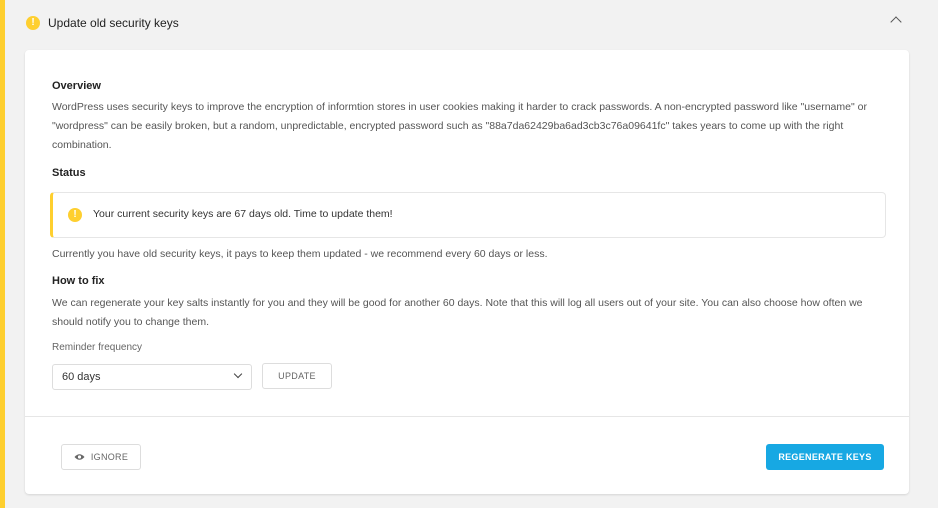 The width and height of the screenshot is (938, 508). Describe the element at coordinates (297, 376) in the screenshot. I see `update-button: UPDATE` at that location.